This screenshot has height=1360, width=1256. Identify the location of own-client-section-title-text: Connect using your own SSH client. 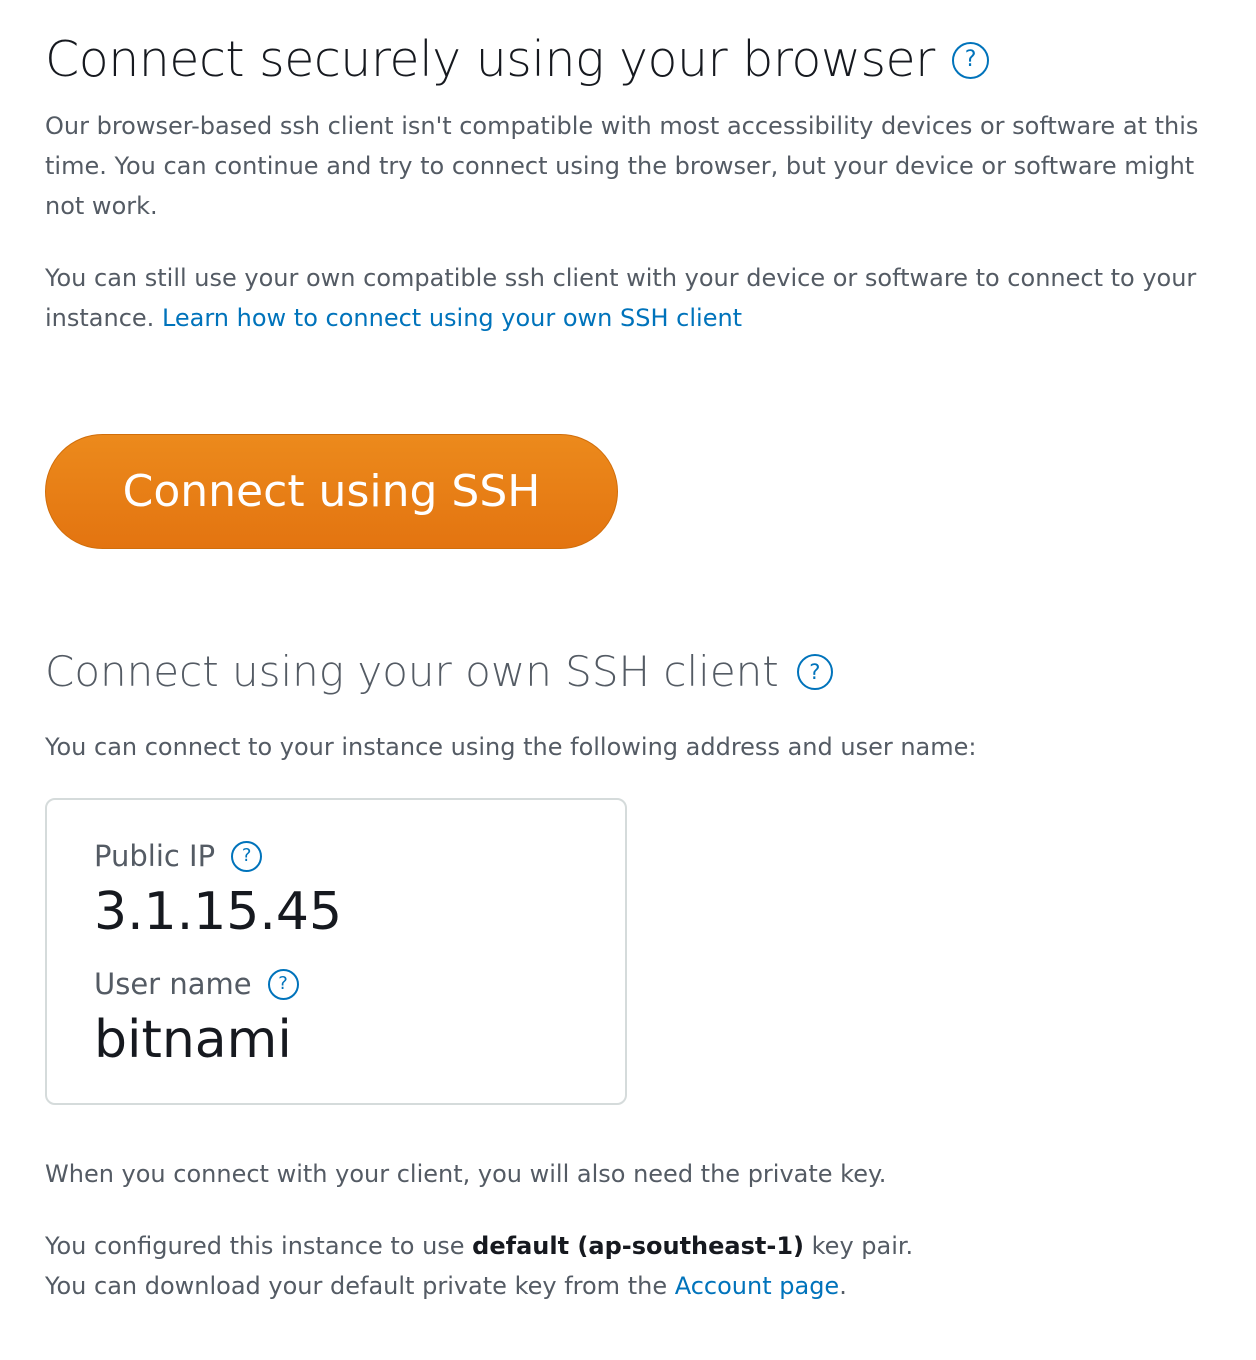
(412, 671).